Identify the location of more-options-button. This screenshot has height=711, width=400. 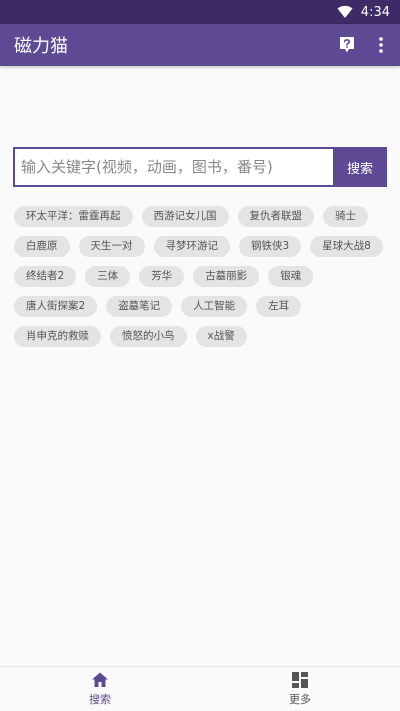
(381, 45).